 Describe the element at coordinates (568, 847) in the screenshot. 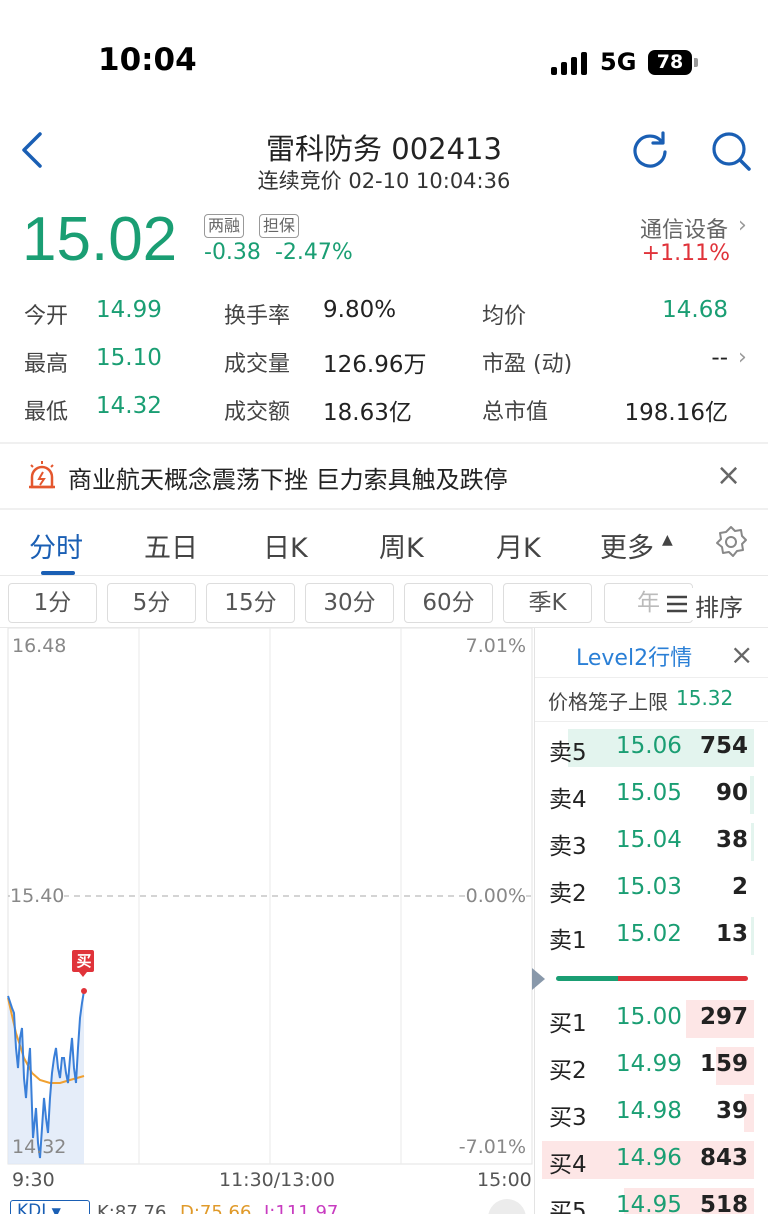

I see `ask-label: 卖3` at that location.